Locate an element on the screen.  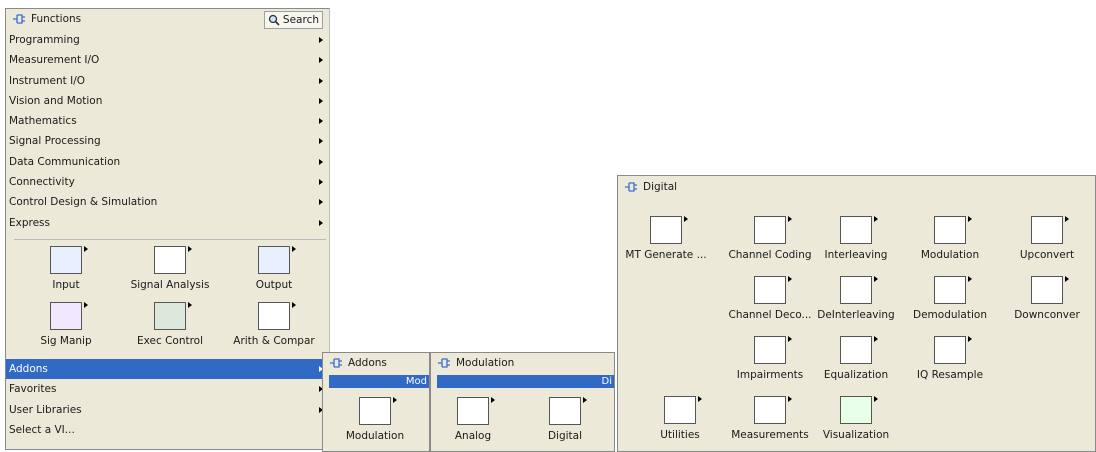
express-exec-control: Exec Control is located at coordinates (170, 324).